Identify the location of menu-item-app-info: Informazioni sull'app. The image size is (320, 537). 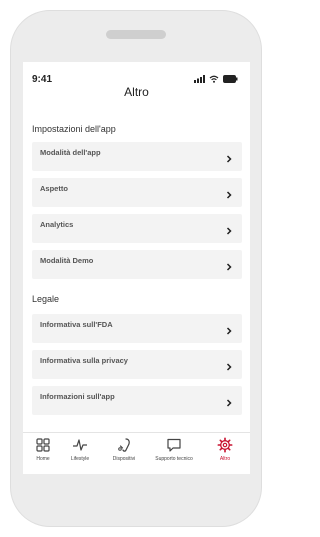
(137, 400).